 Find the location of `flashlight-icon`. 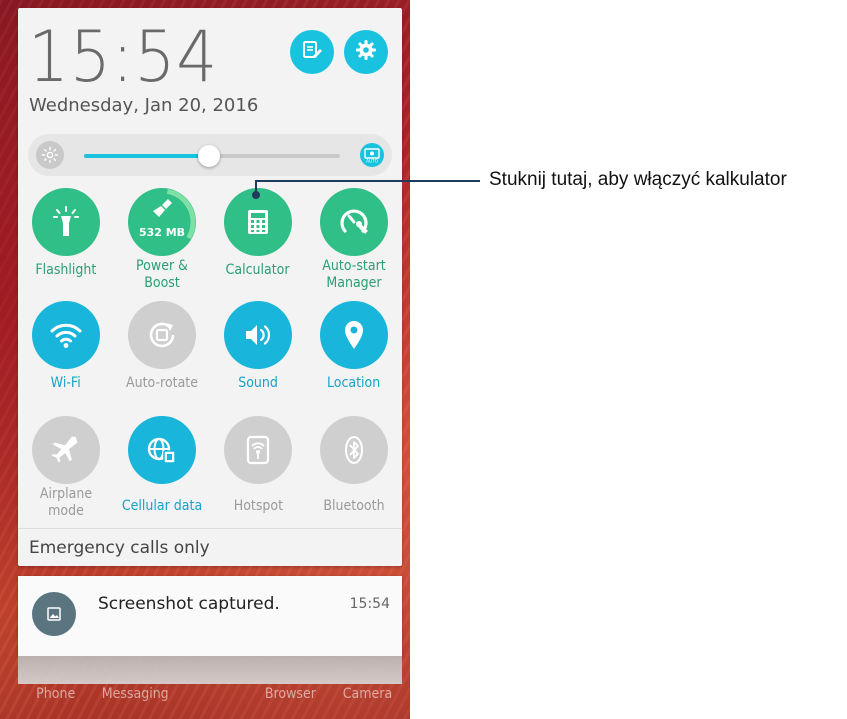

flashlight-icon is located at coordinates (66, 222).